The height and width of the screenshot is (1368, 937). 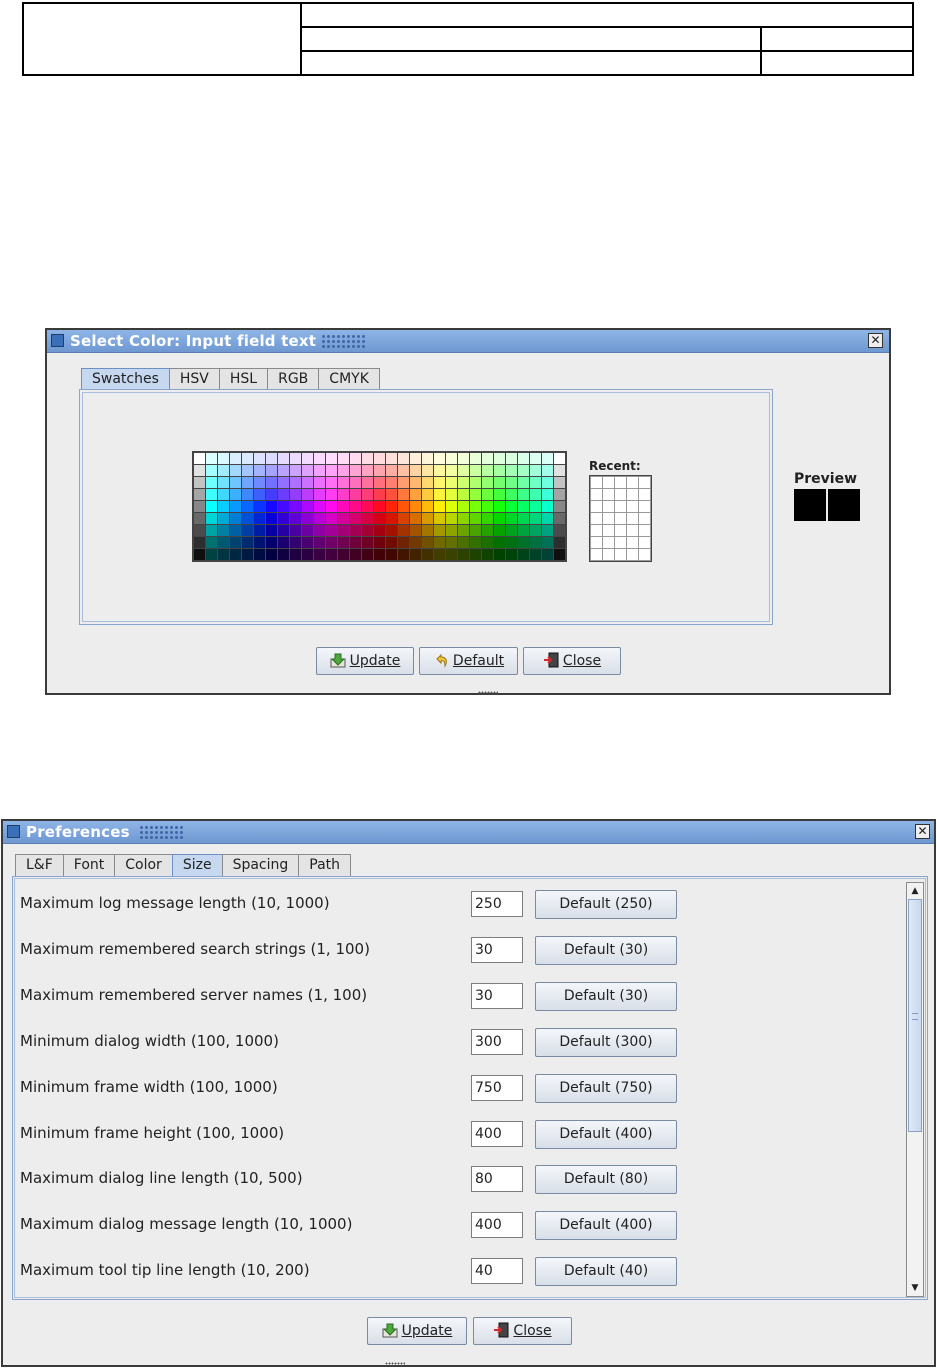 I want to click on tab-pref-4: Spacing, so click(x=260, y=865).